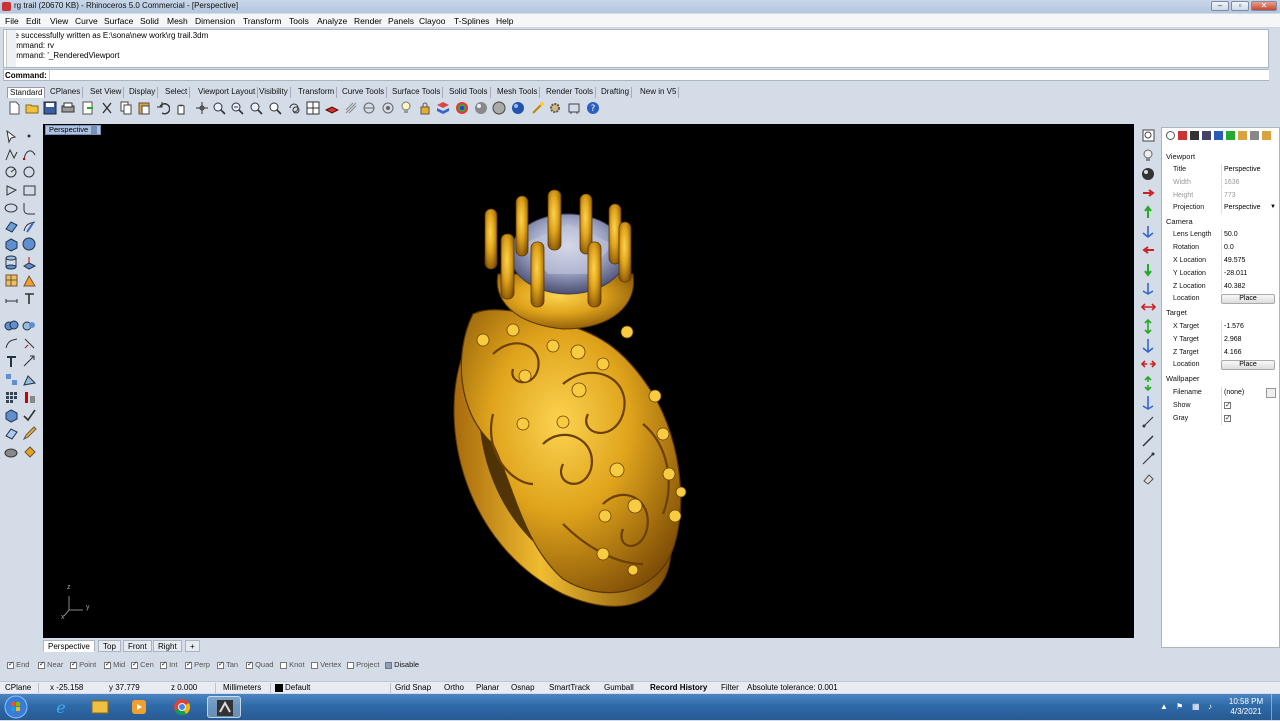  I want to click on layer-tab-icon, so click(1182, 135).